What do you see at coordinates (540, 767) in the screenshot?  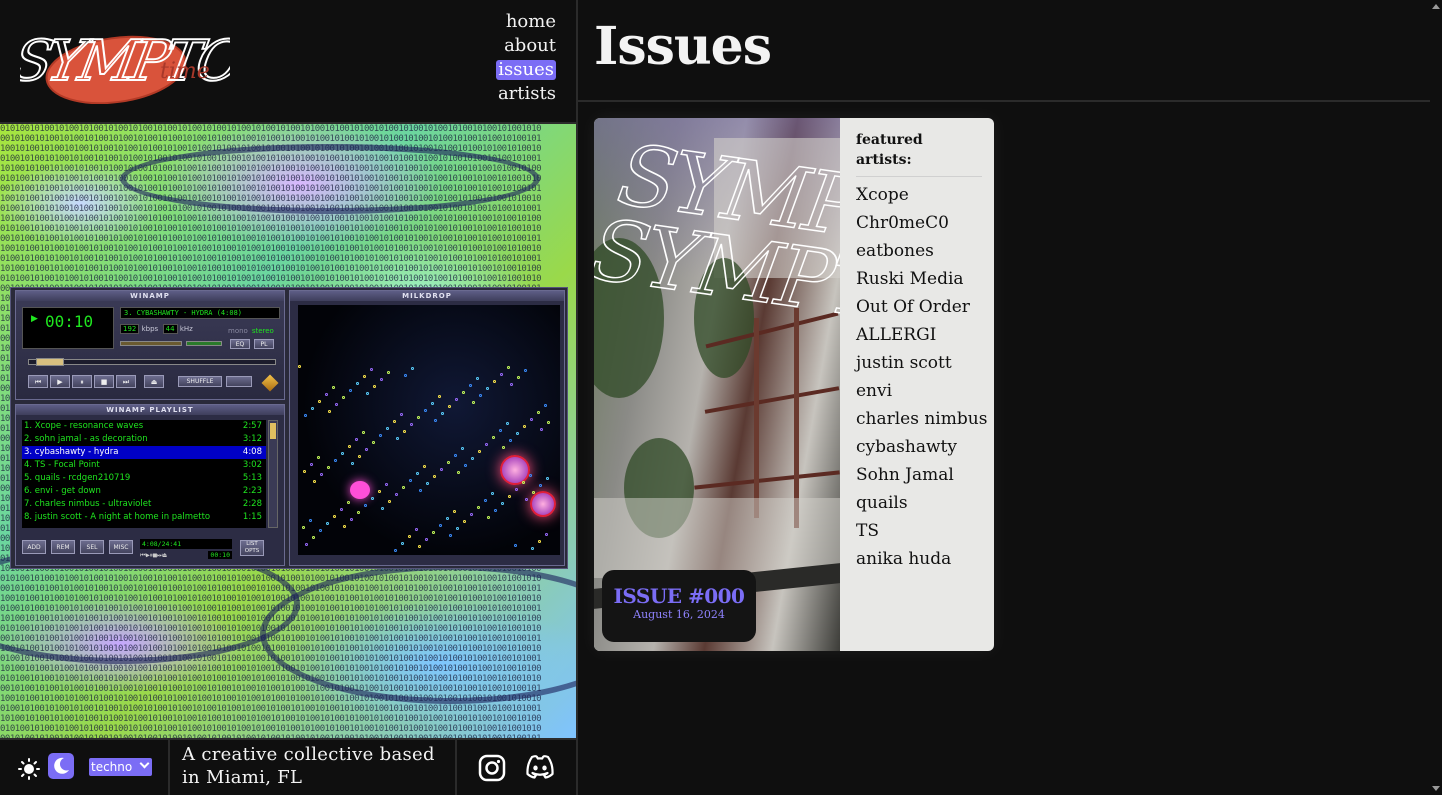 I see `discord-icon` at bounding box center [540, 767].